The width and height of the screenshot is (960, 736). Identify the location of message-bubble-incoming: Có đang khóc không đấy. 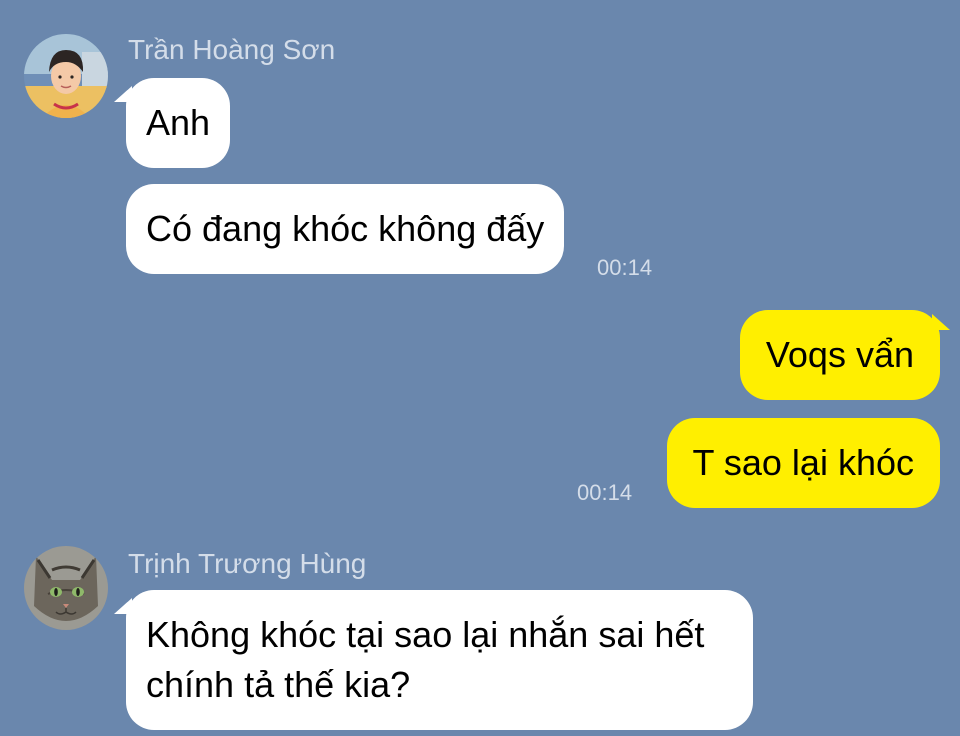
(345, 229).